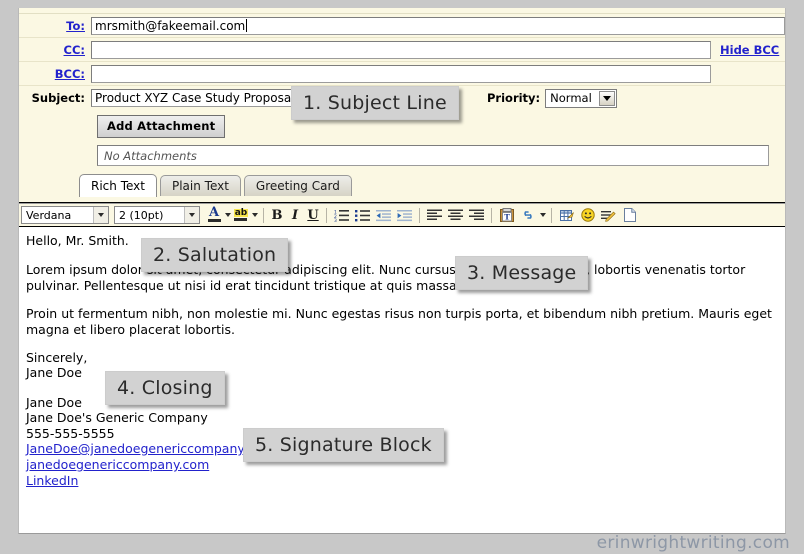 This screenshot has width=804, height=554. I want to click on tab-greeting-card: Greeting Card, so click(297, 185).